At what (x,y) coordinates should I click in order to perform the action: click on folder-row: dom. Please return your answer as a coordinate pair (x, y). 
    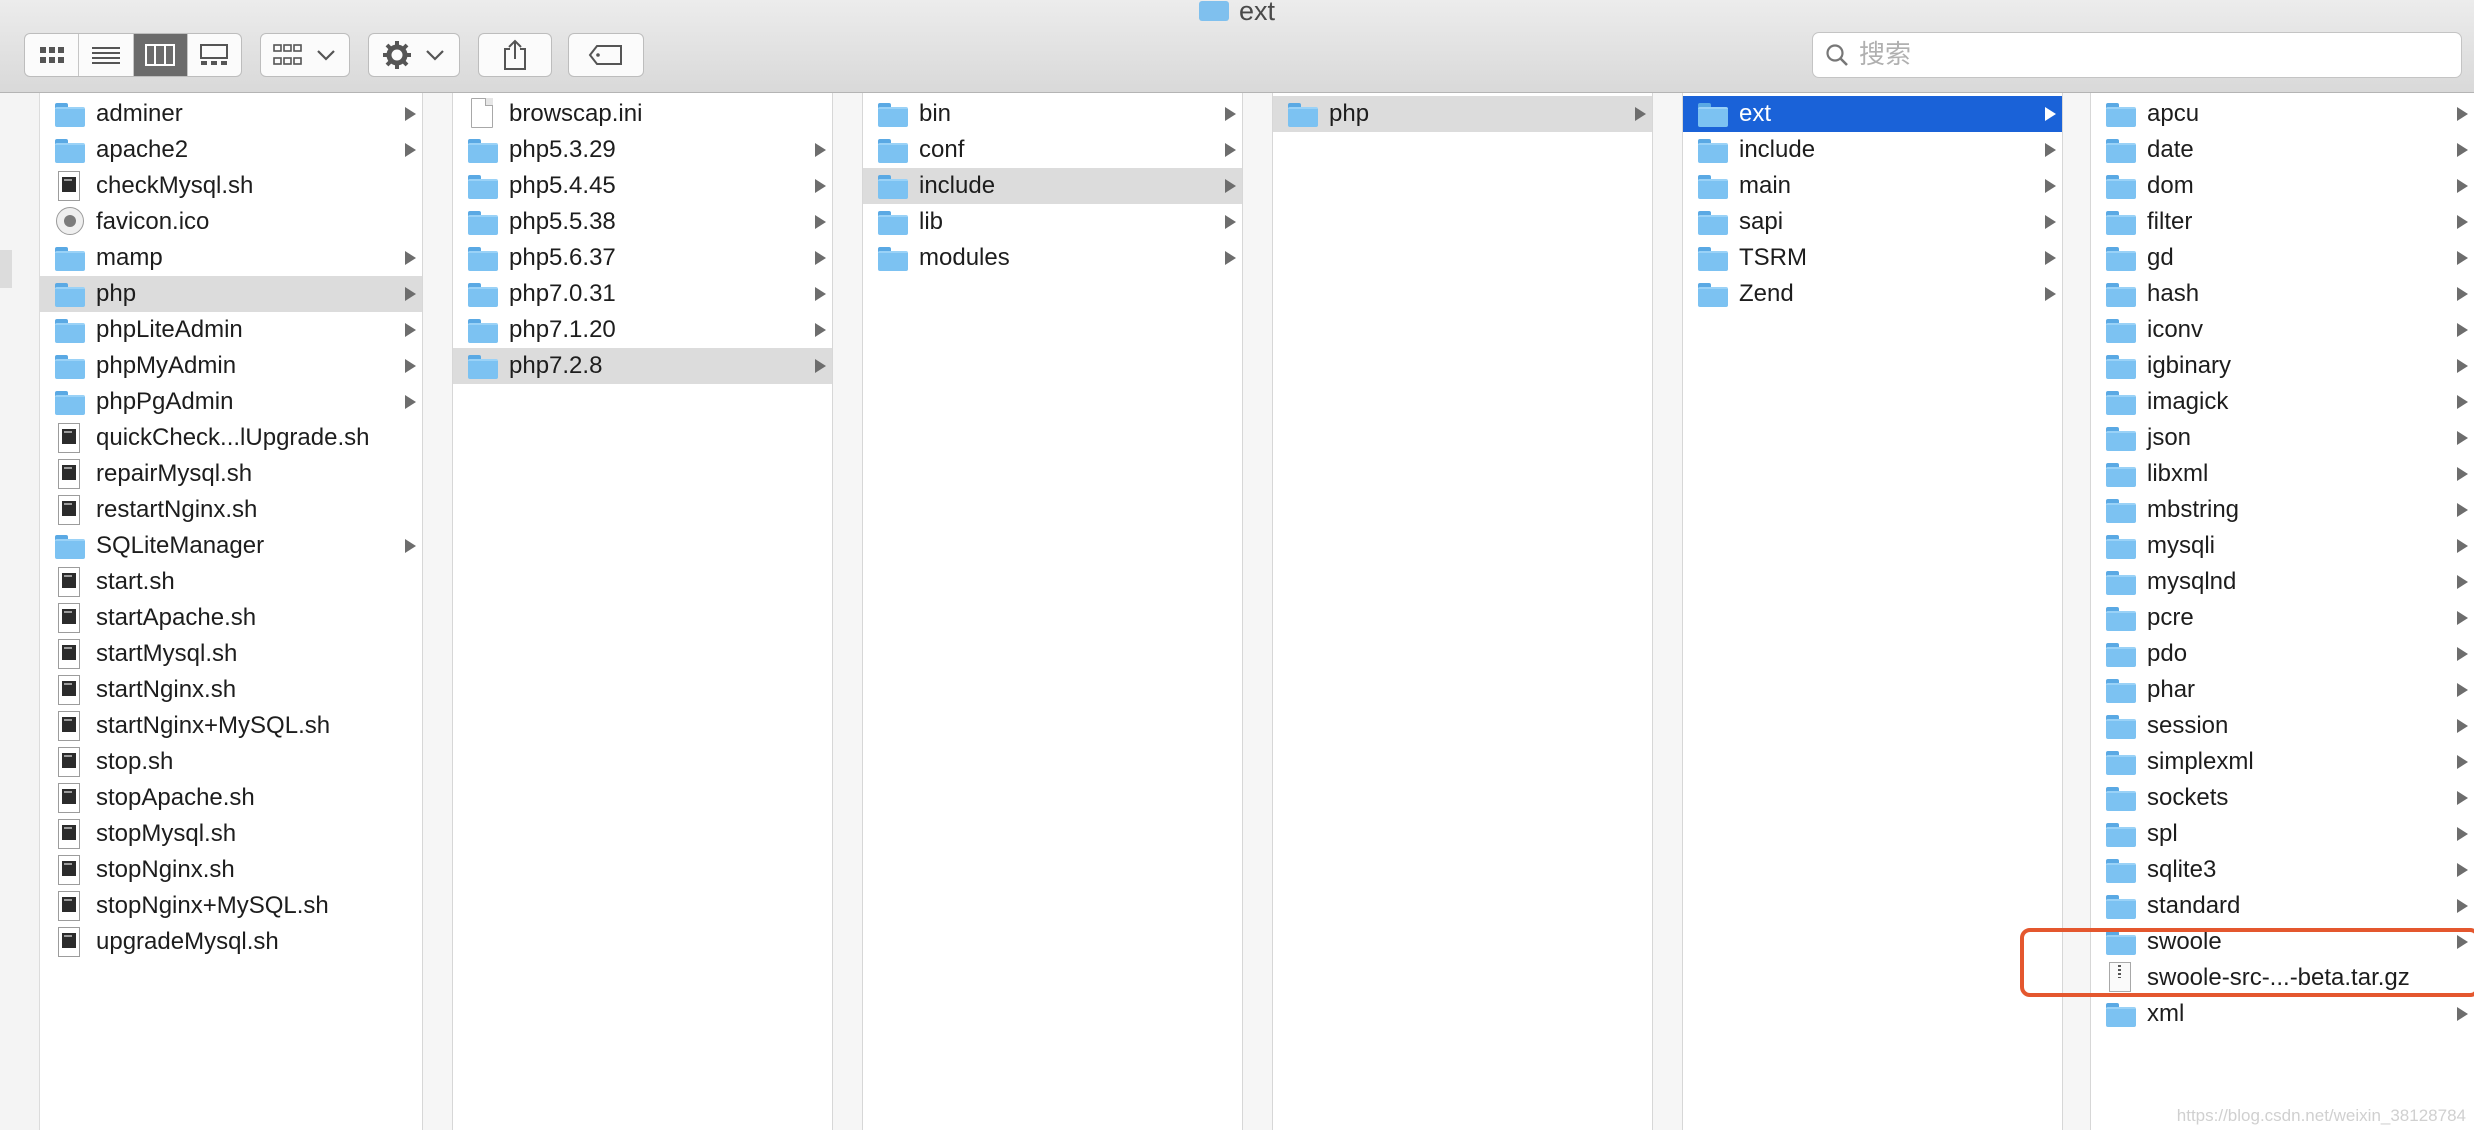
    Looking at the image, I should click on (2282, 186).